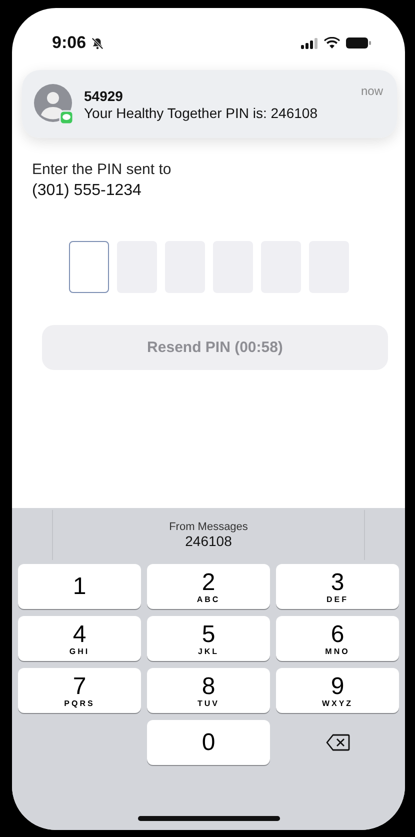 This screenshot has width=415, height=837. What do you see at coordinates (201, 112) in the screenshot?
I see `notification-message: Your Healthy Together PIN is: 246108` at bounding box center [201, 112].